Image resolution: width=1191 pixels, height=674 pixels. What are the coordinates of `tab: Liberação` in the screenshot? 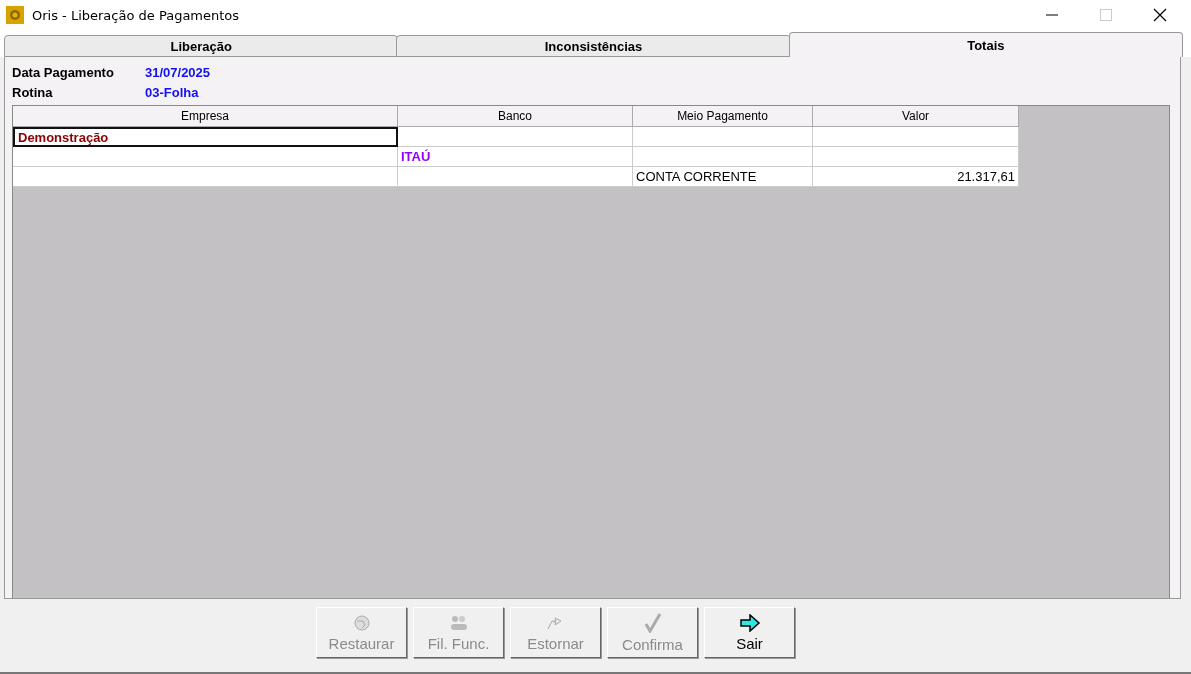 It's located at (201, 46).